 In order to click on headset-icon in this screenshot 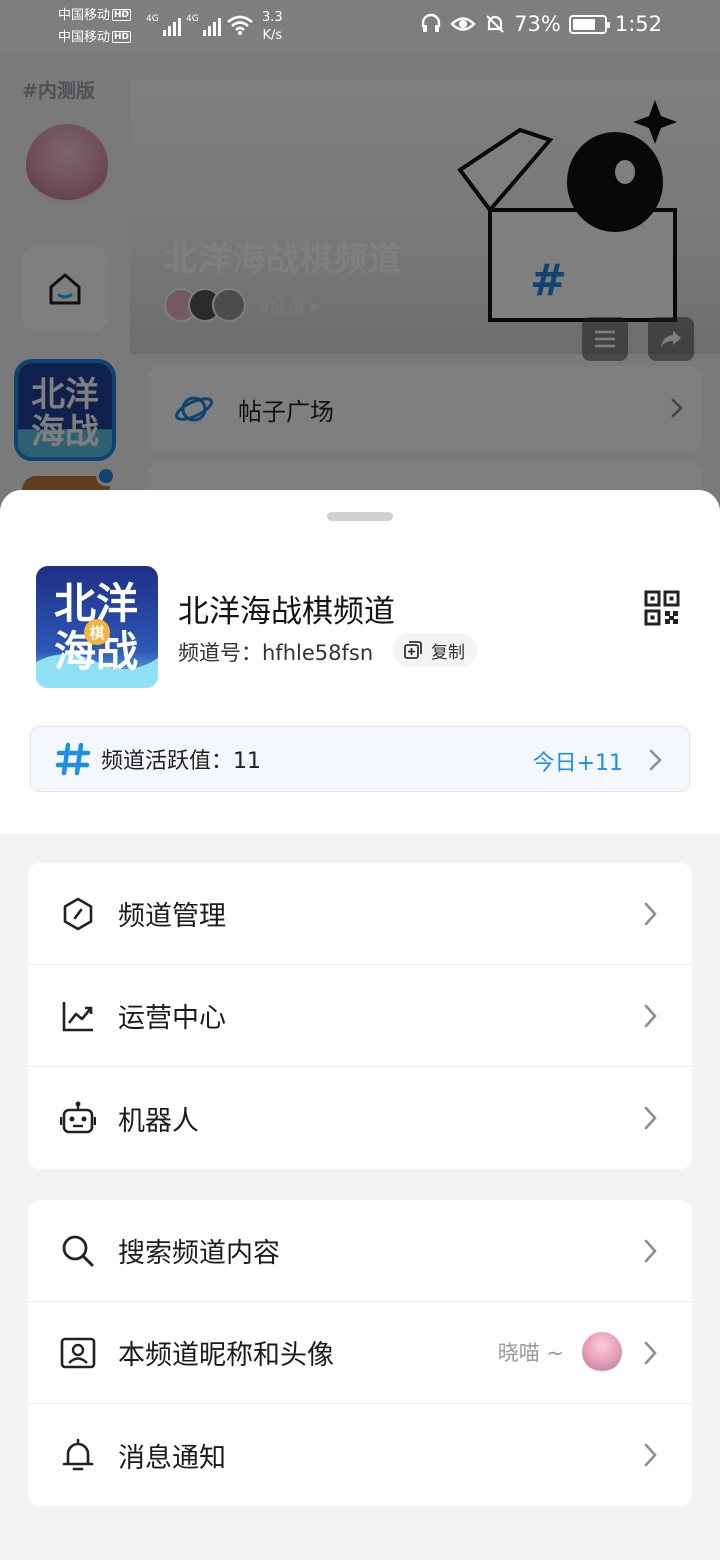, I will do `click(431, 22)`.